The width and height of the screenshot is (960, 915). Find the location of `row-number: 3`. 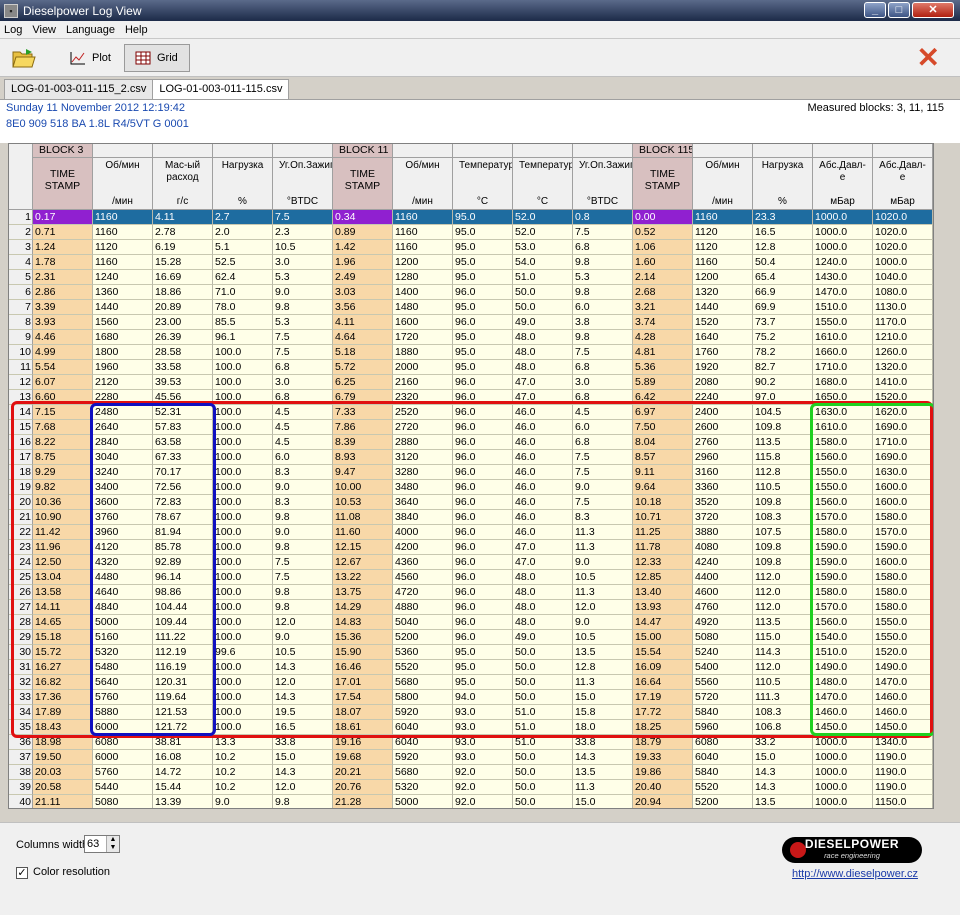

row-number: 3 is located at coordinates (21, 247).